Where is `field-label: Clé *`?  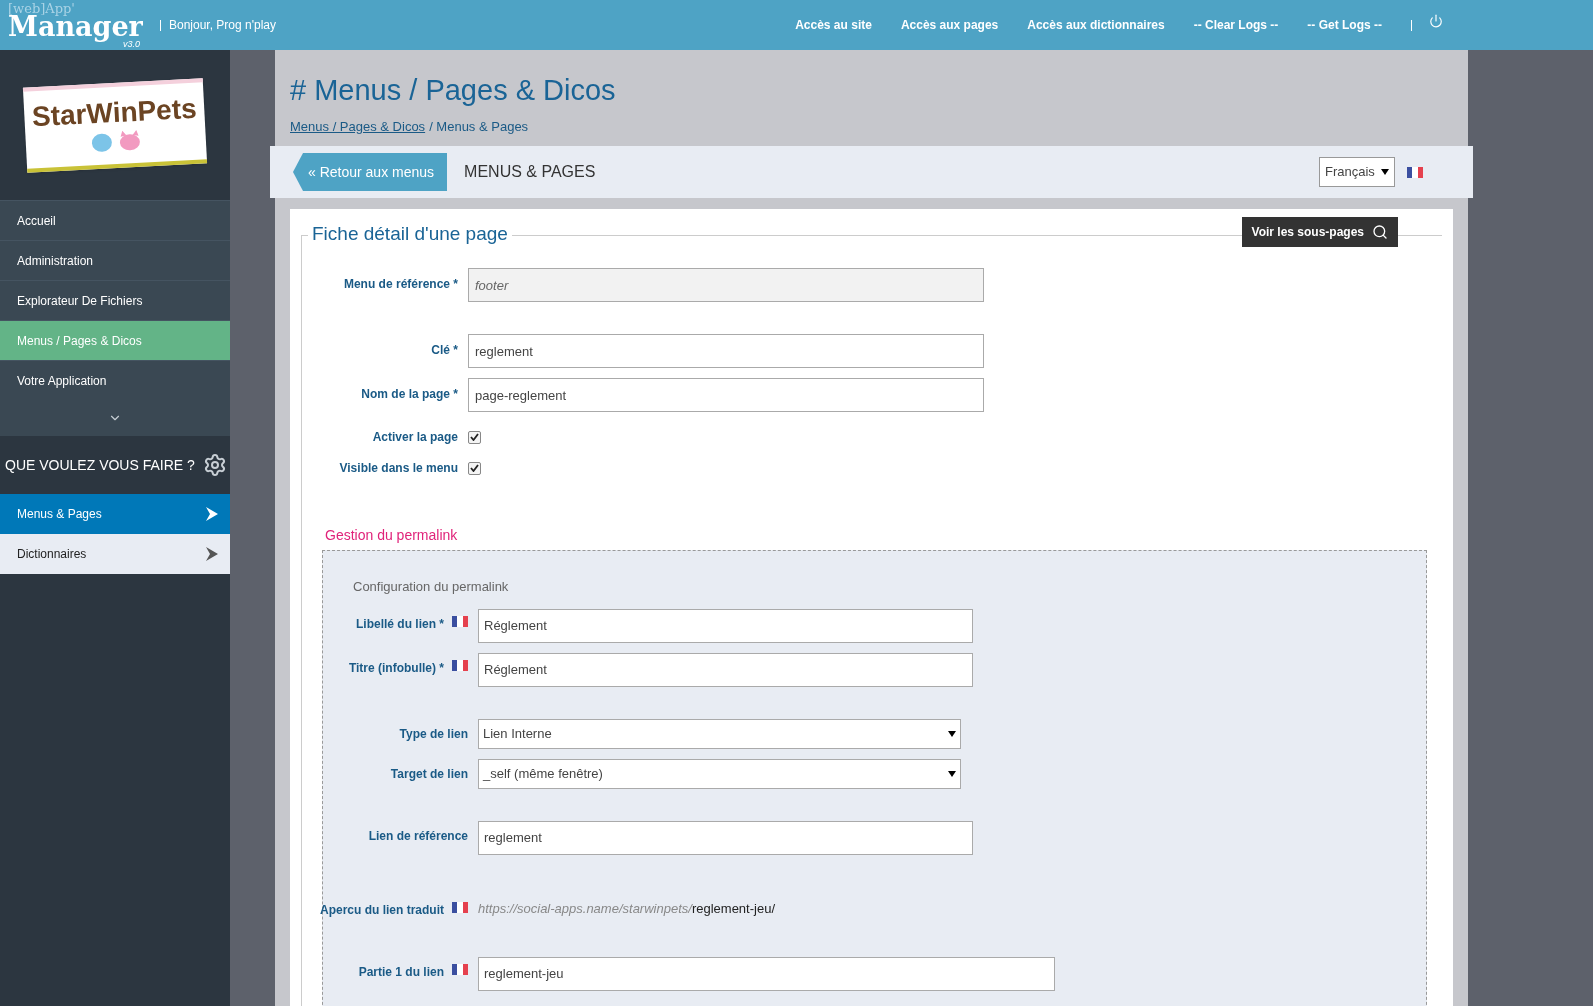 field-label: Clé * is located at coordinates (444, 350).